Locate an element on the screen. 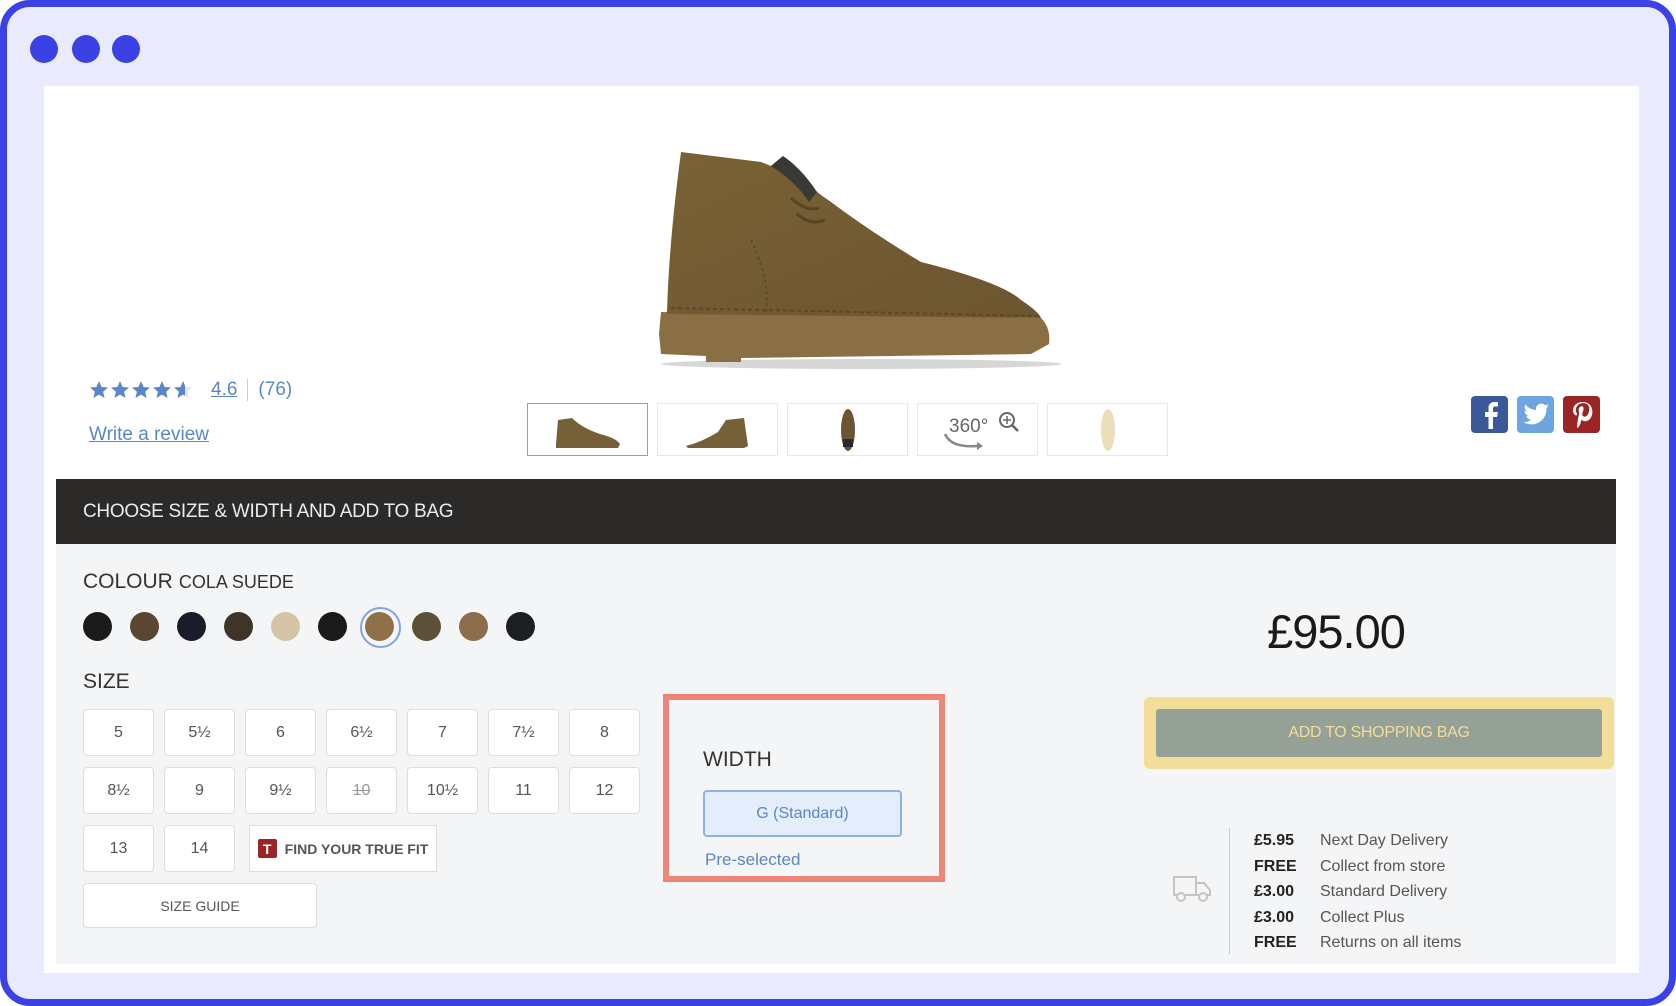 The width and height of the screenshot is (1676, 1006). size-guide-button: SIZE GUIDE is located at coordinates (200, 905).